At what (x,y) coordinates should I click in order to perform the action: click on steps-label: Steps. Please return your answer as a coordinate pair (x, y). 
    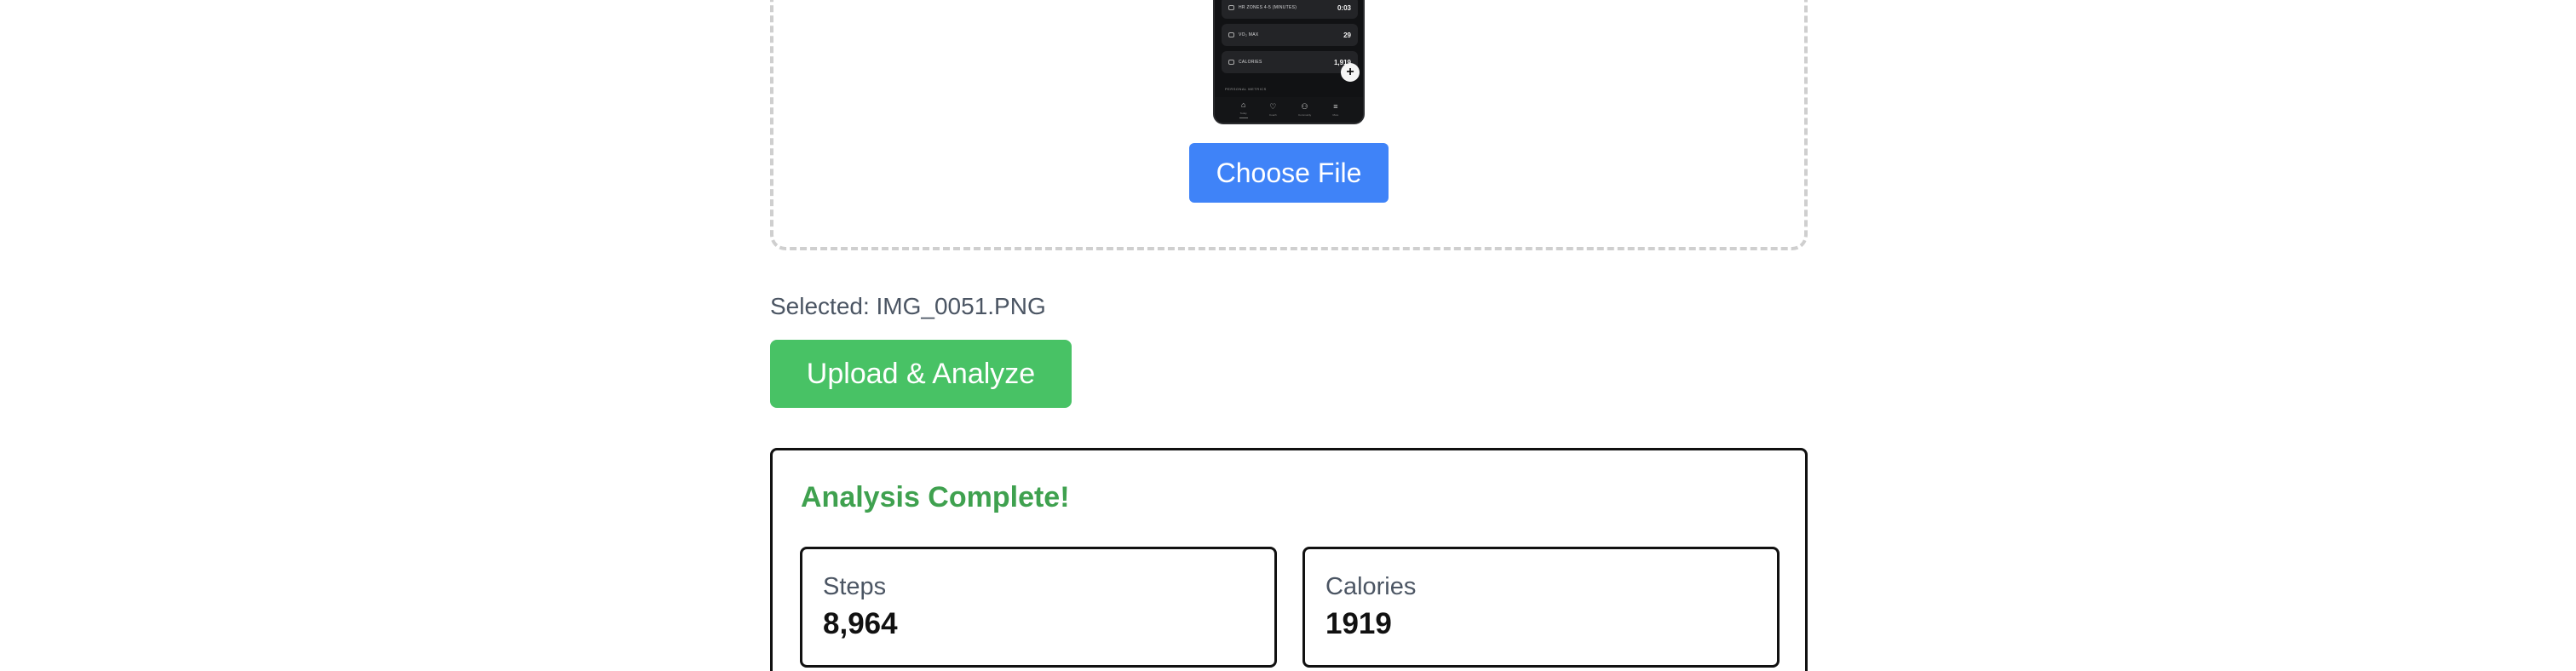
    Looking at the image, I should click on (855, 587).